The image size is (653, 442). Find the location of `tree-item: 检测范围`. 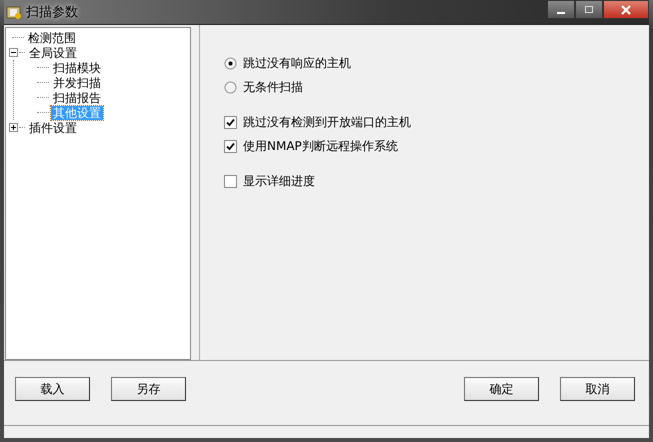

tree-item: 检测范围 is located at coordinates (52, 37).